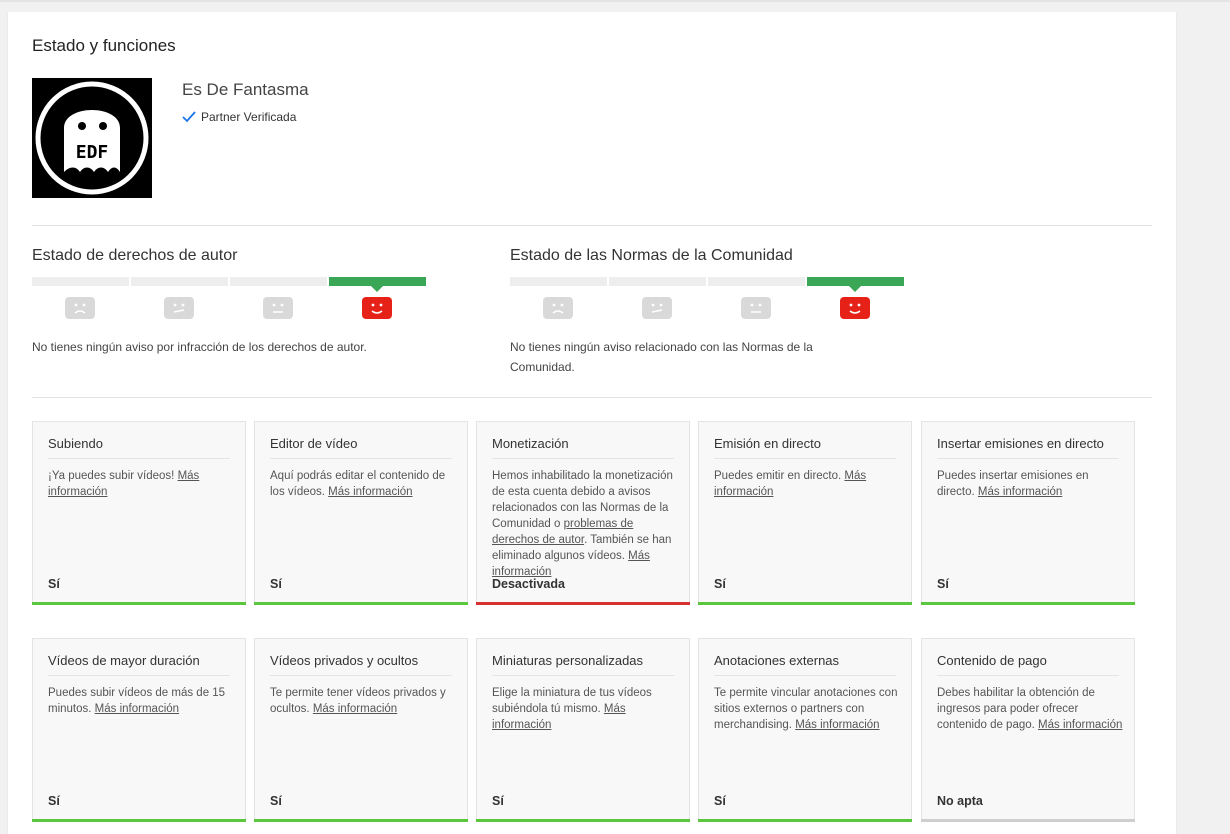  Describe the element at coordinates (113, 476) in the screenshot. I see `feature-card-text: ¡Ya puedes subir vídeos!` at that location.